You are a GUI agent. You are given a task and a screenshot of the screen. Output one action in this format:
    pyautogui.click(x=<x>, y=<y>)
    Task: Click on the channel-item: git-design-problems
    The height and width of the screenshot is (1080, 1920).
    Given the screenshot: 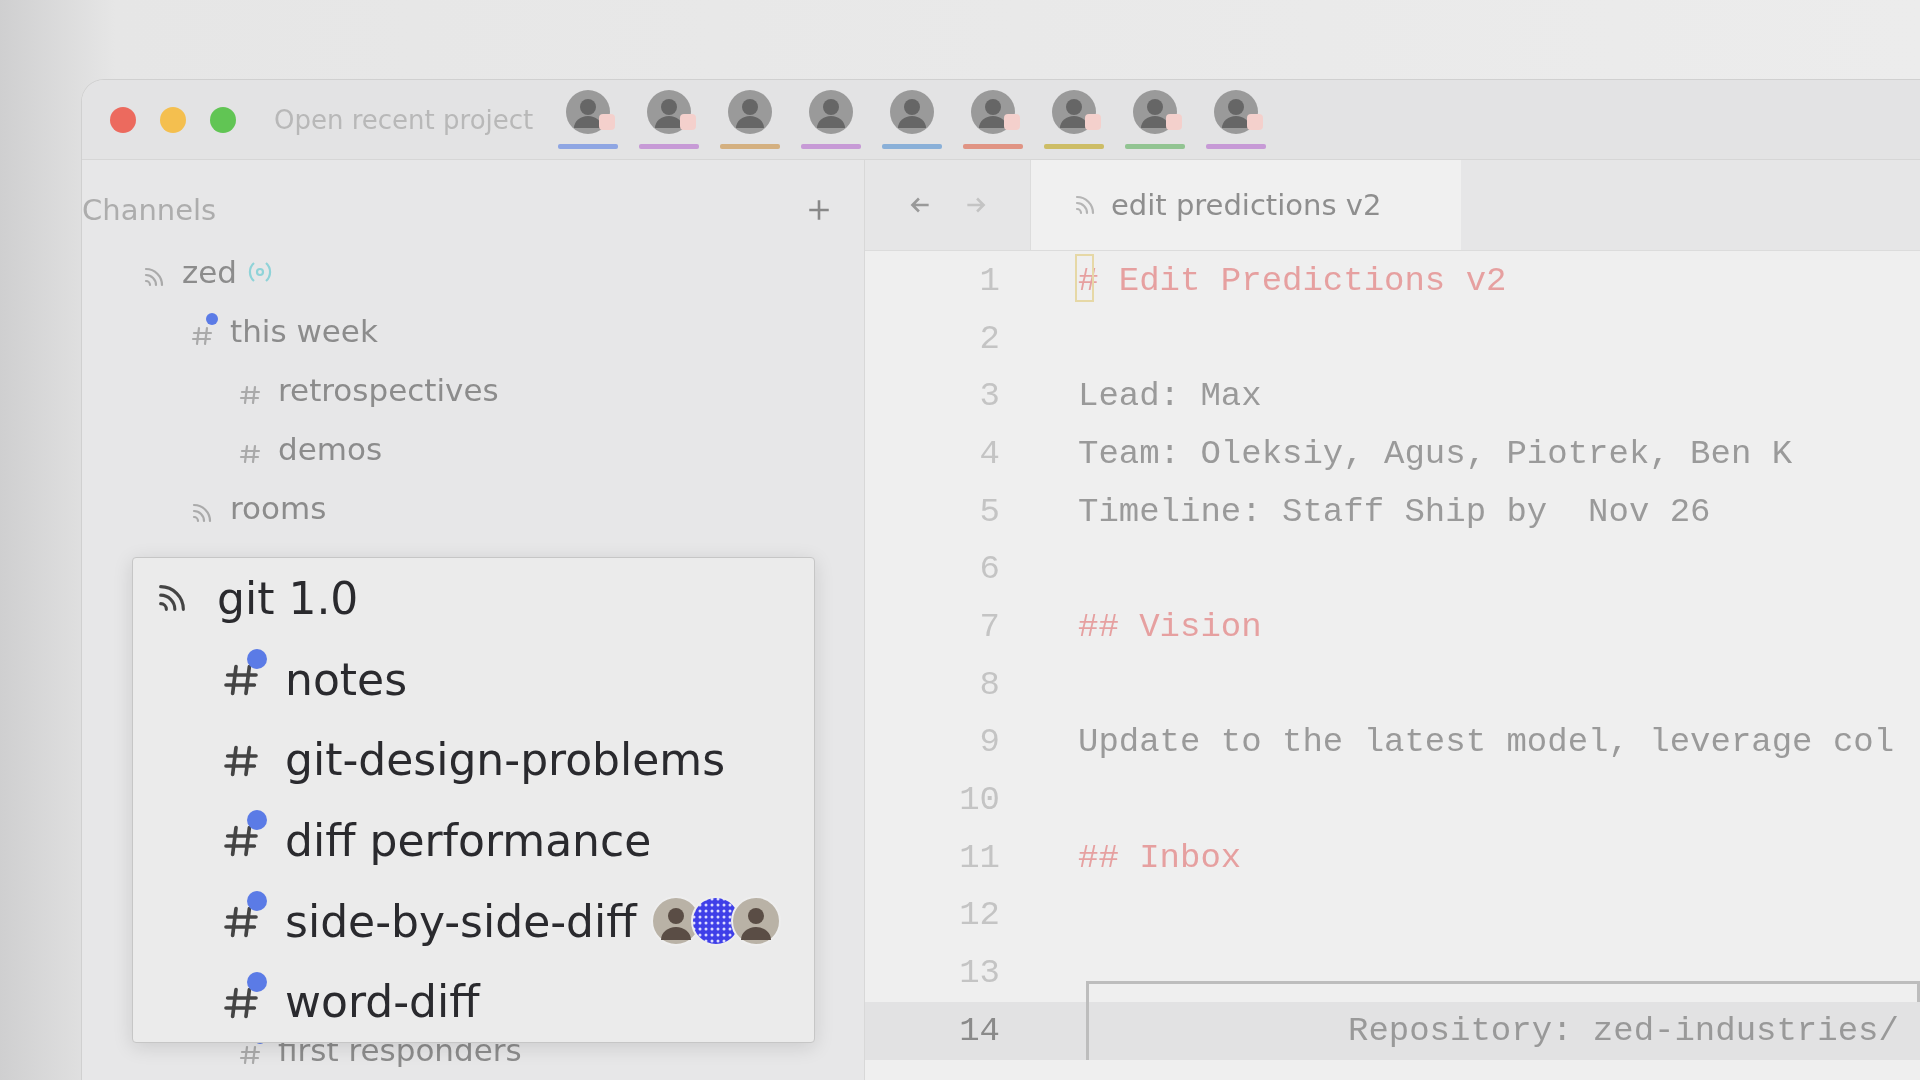 What is the action you would take?
    pyautogui.click(x=473, y=760)
    